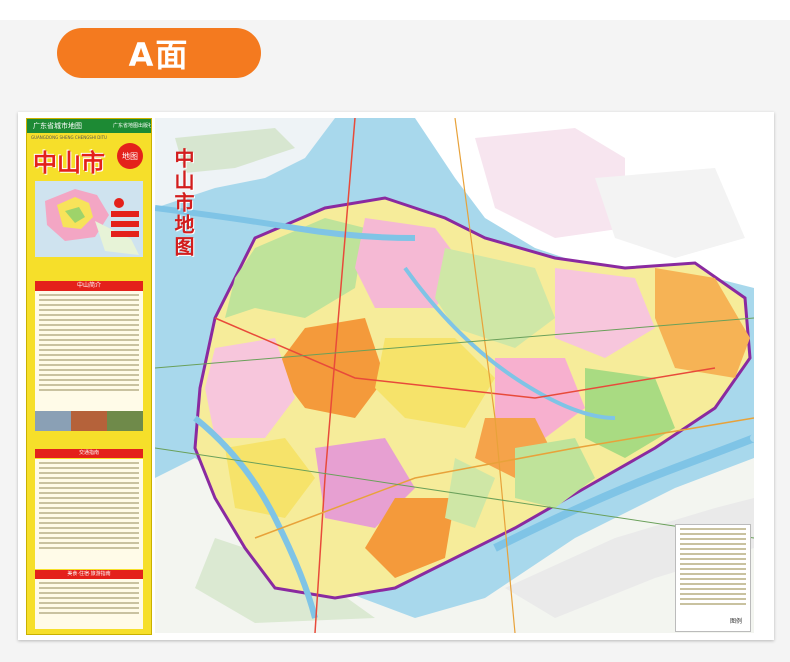 Image resolution: width=790 pixels, height=662 pixels. What do you see at coordinates (69, 162) in the screenshot?
I see `cover-title: 中山市` at bounding box center [69, 162].